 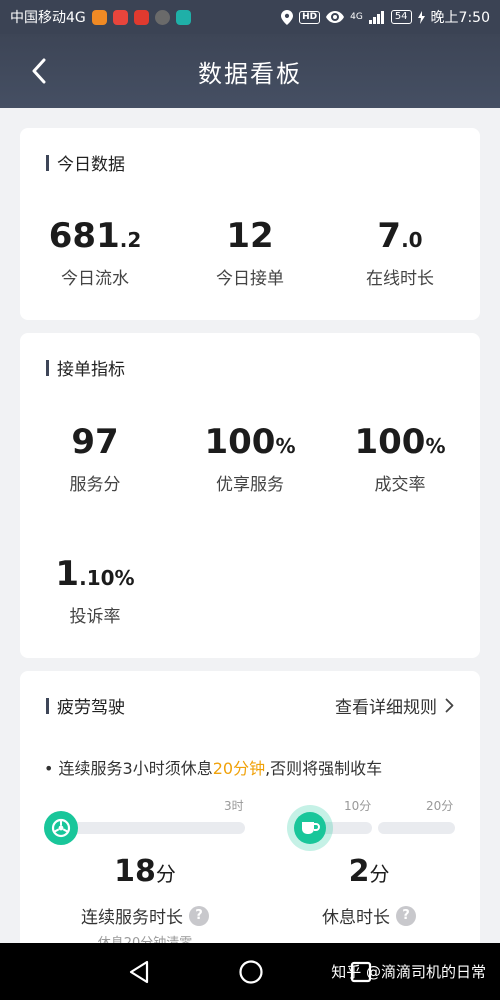 What do you see at coordinates (324, 768) in the screenshot?
I see `notice-text: ,否则将强制收车` at bounding box center [324, 768].